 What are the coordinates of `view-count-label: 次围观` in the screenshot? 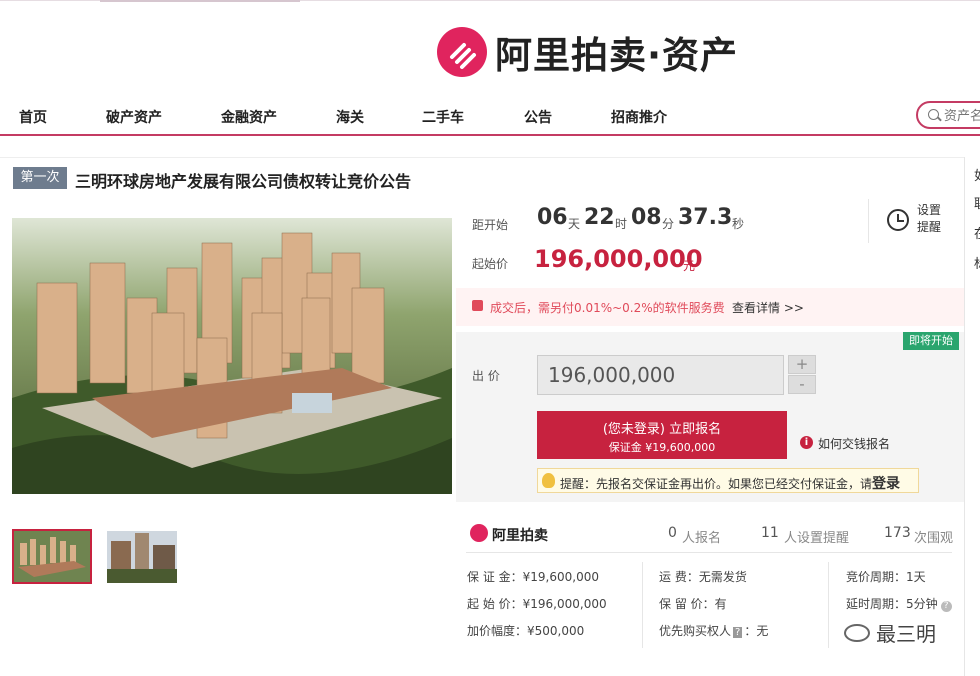 It's located at (934, 538).